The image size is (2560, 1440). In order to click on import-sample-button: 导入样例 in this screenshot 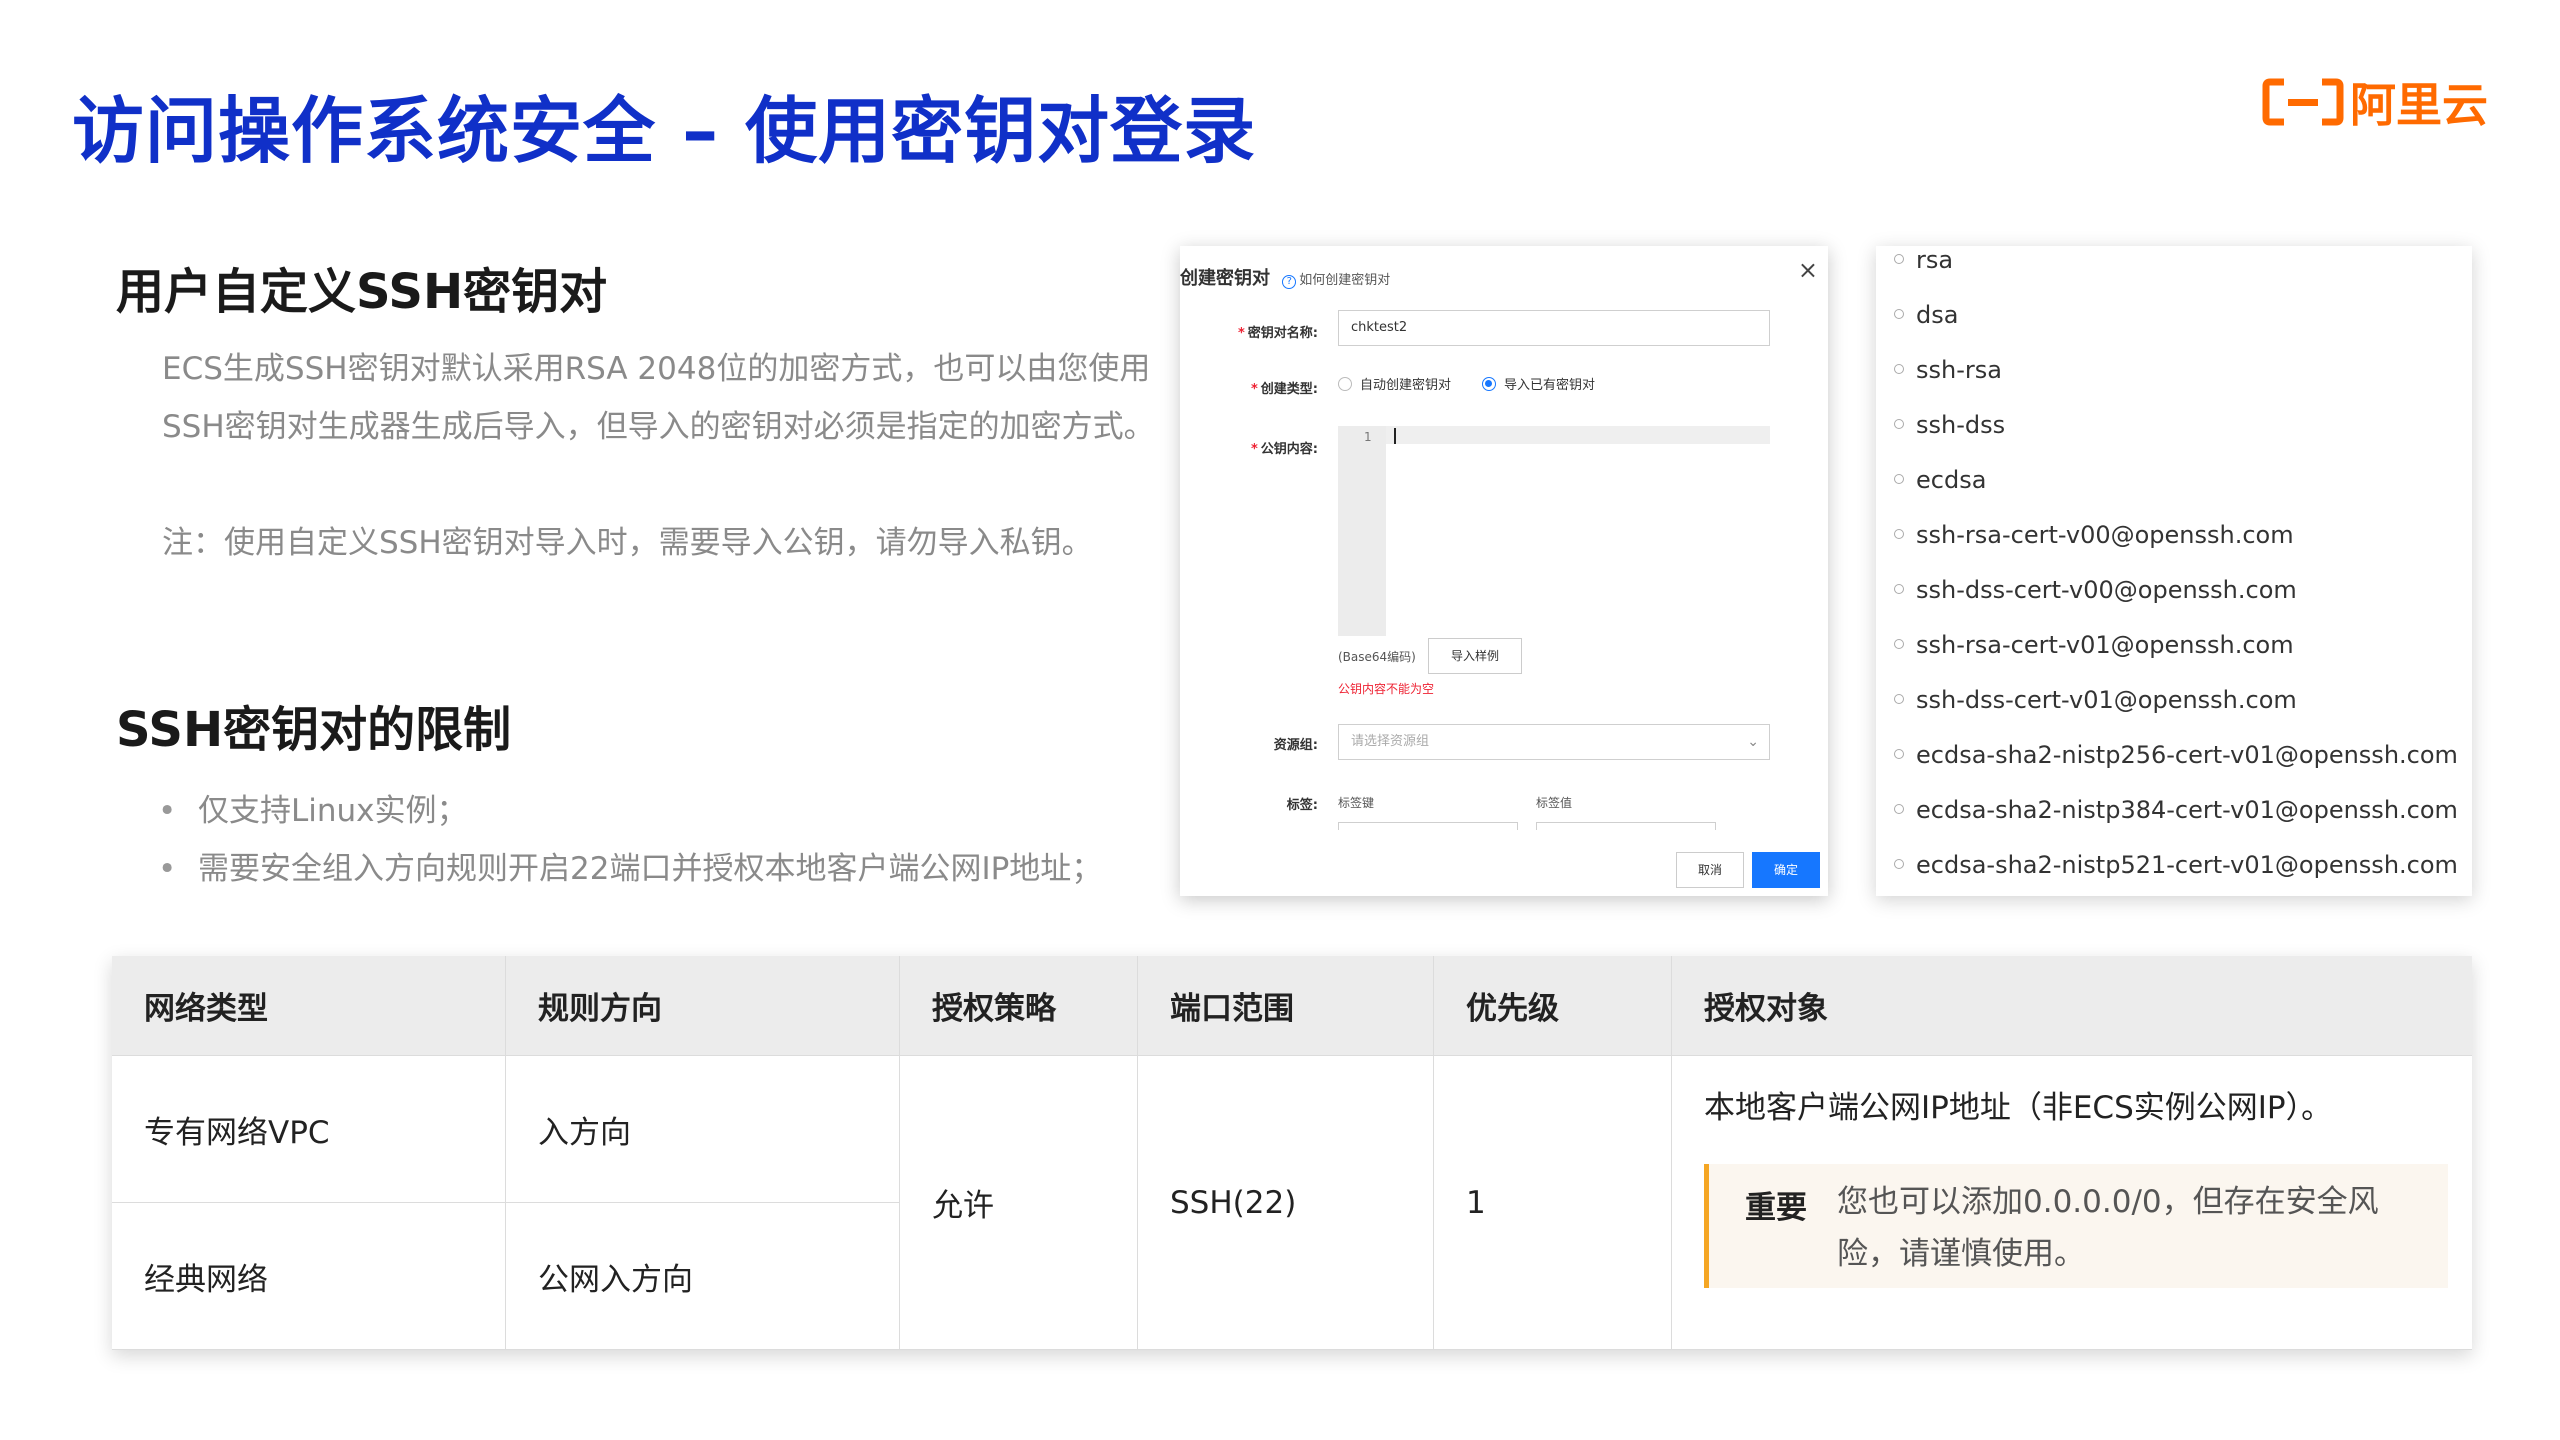, I will do `click(1475, 656)`.